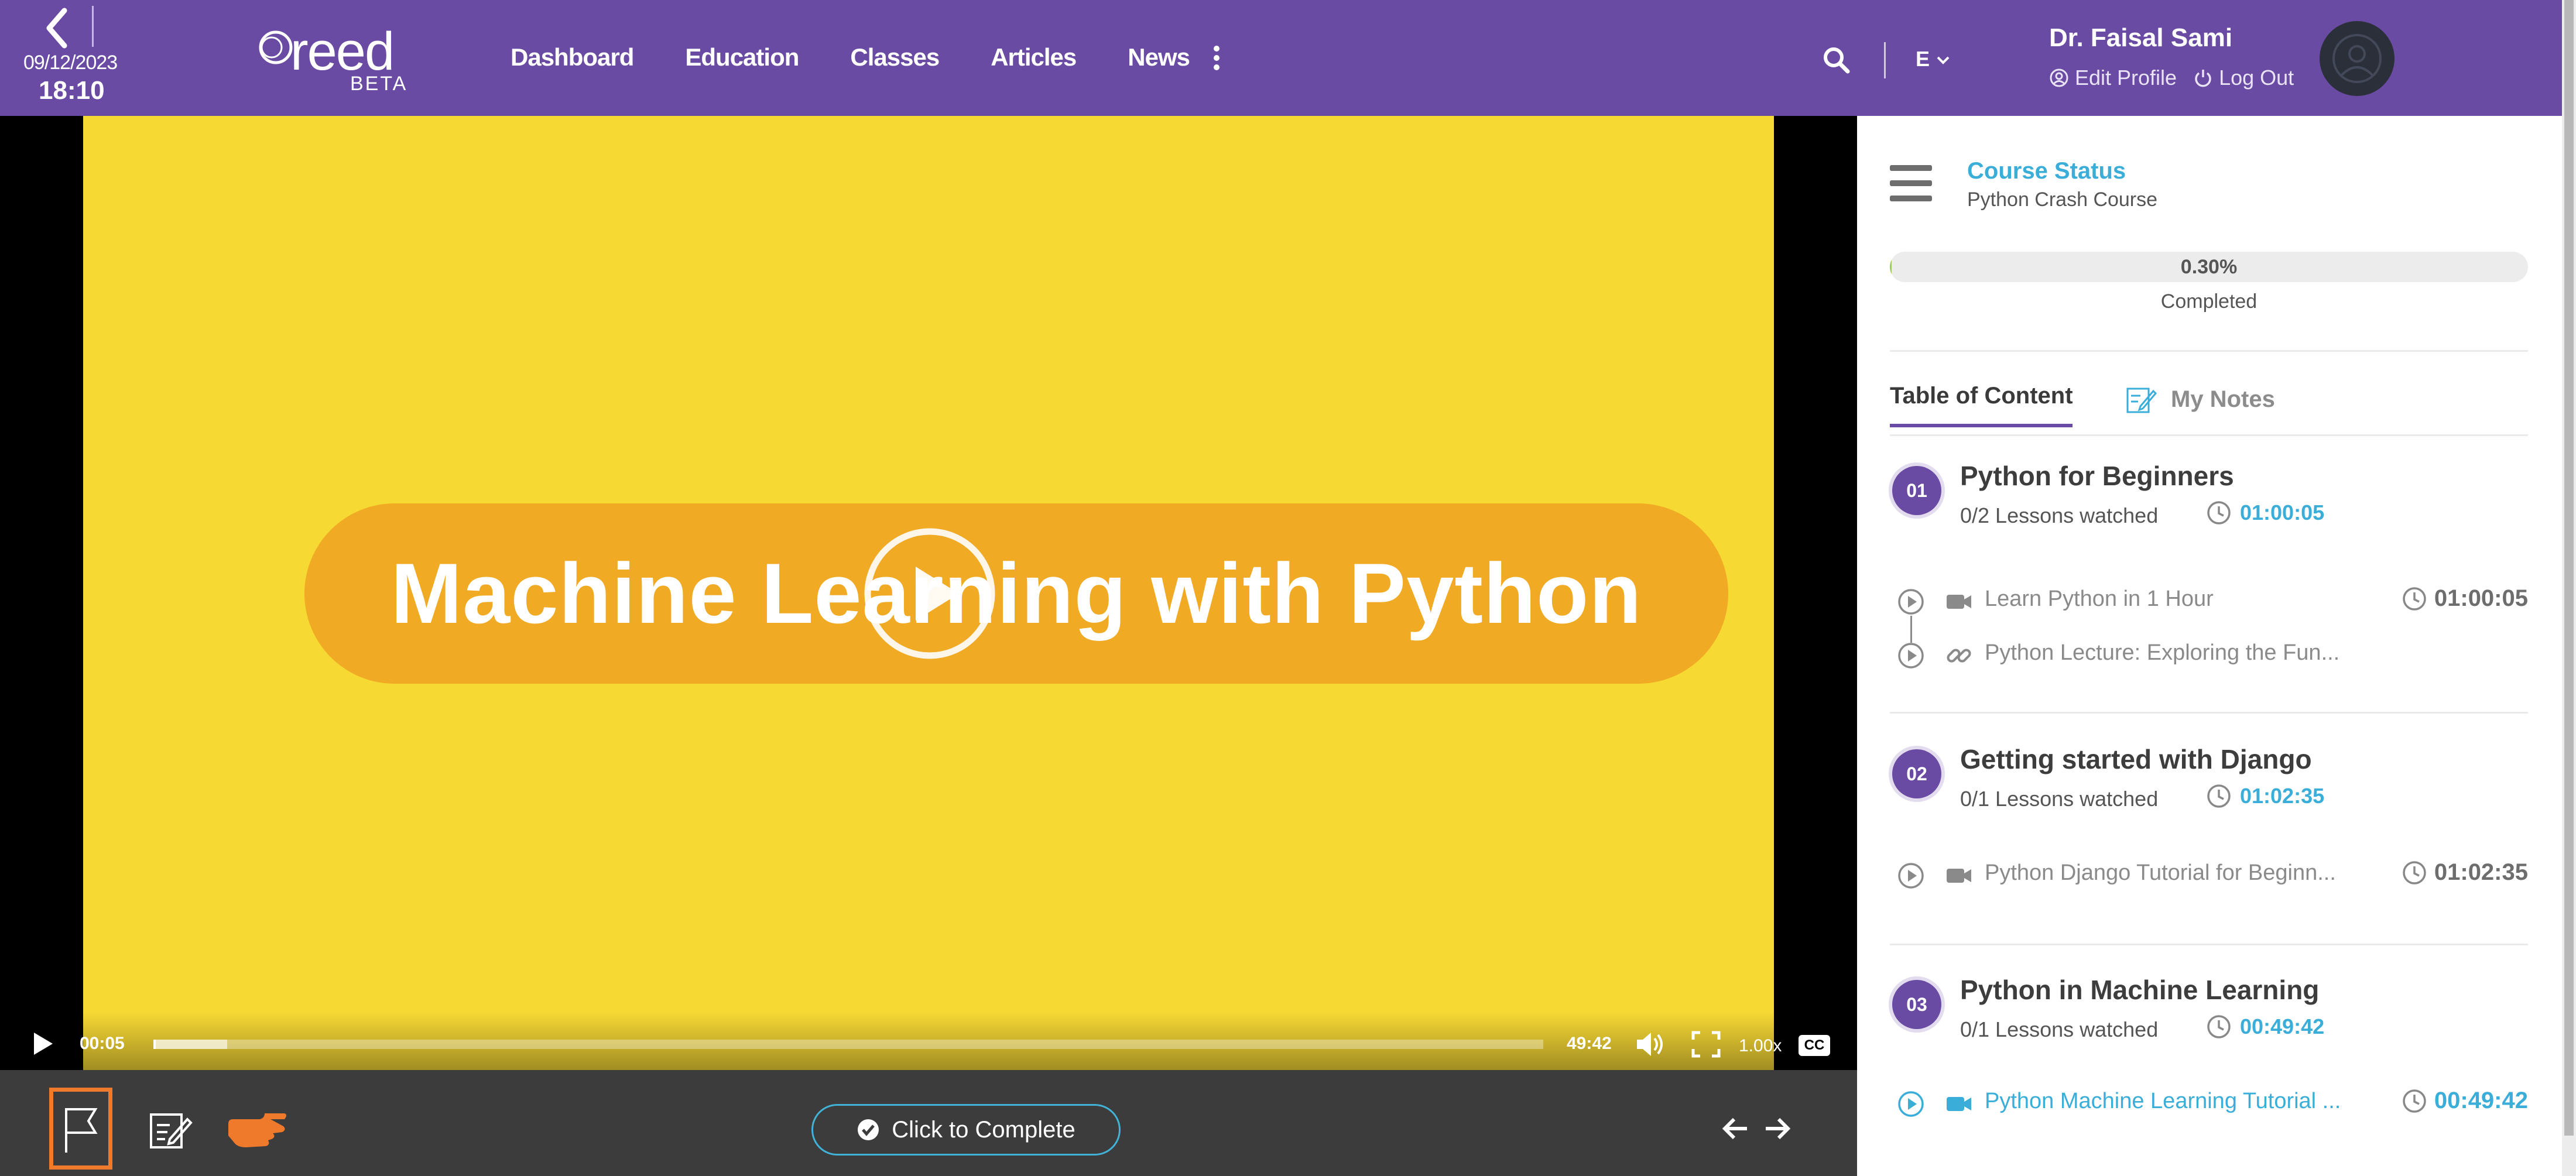 The height and width of the screenshot is (1176, 2576). Describe the element at coordinates (42, 1043) in the screenshot. I see `play-icon` at that location.